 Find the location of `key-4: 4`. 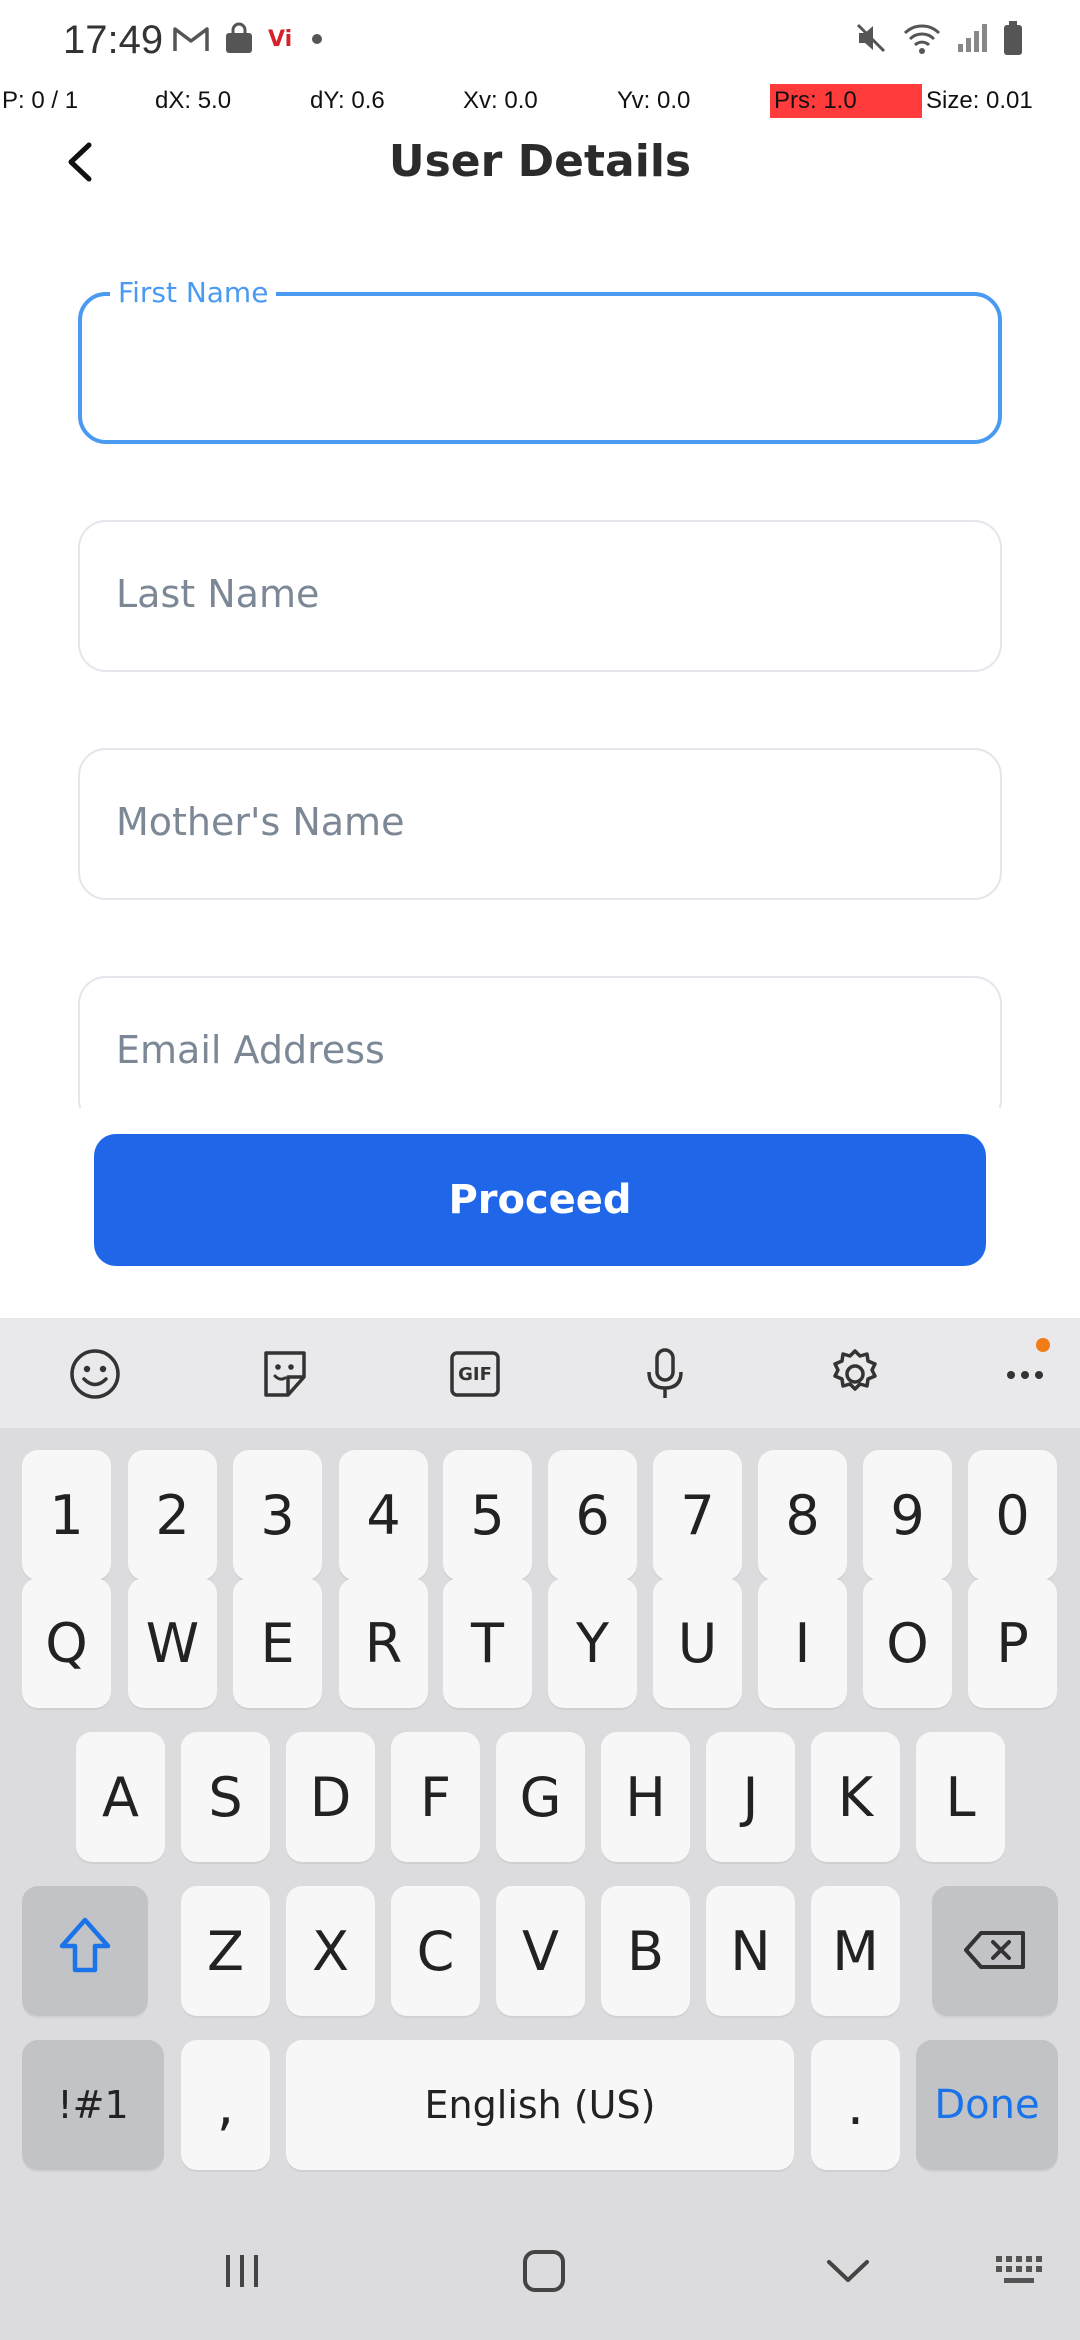

key-4: 4 is located at coordinates (383, 1515).